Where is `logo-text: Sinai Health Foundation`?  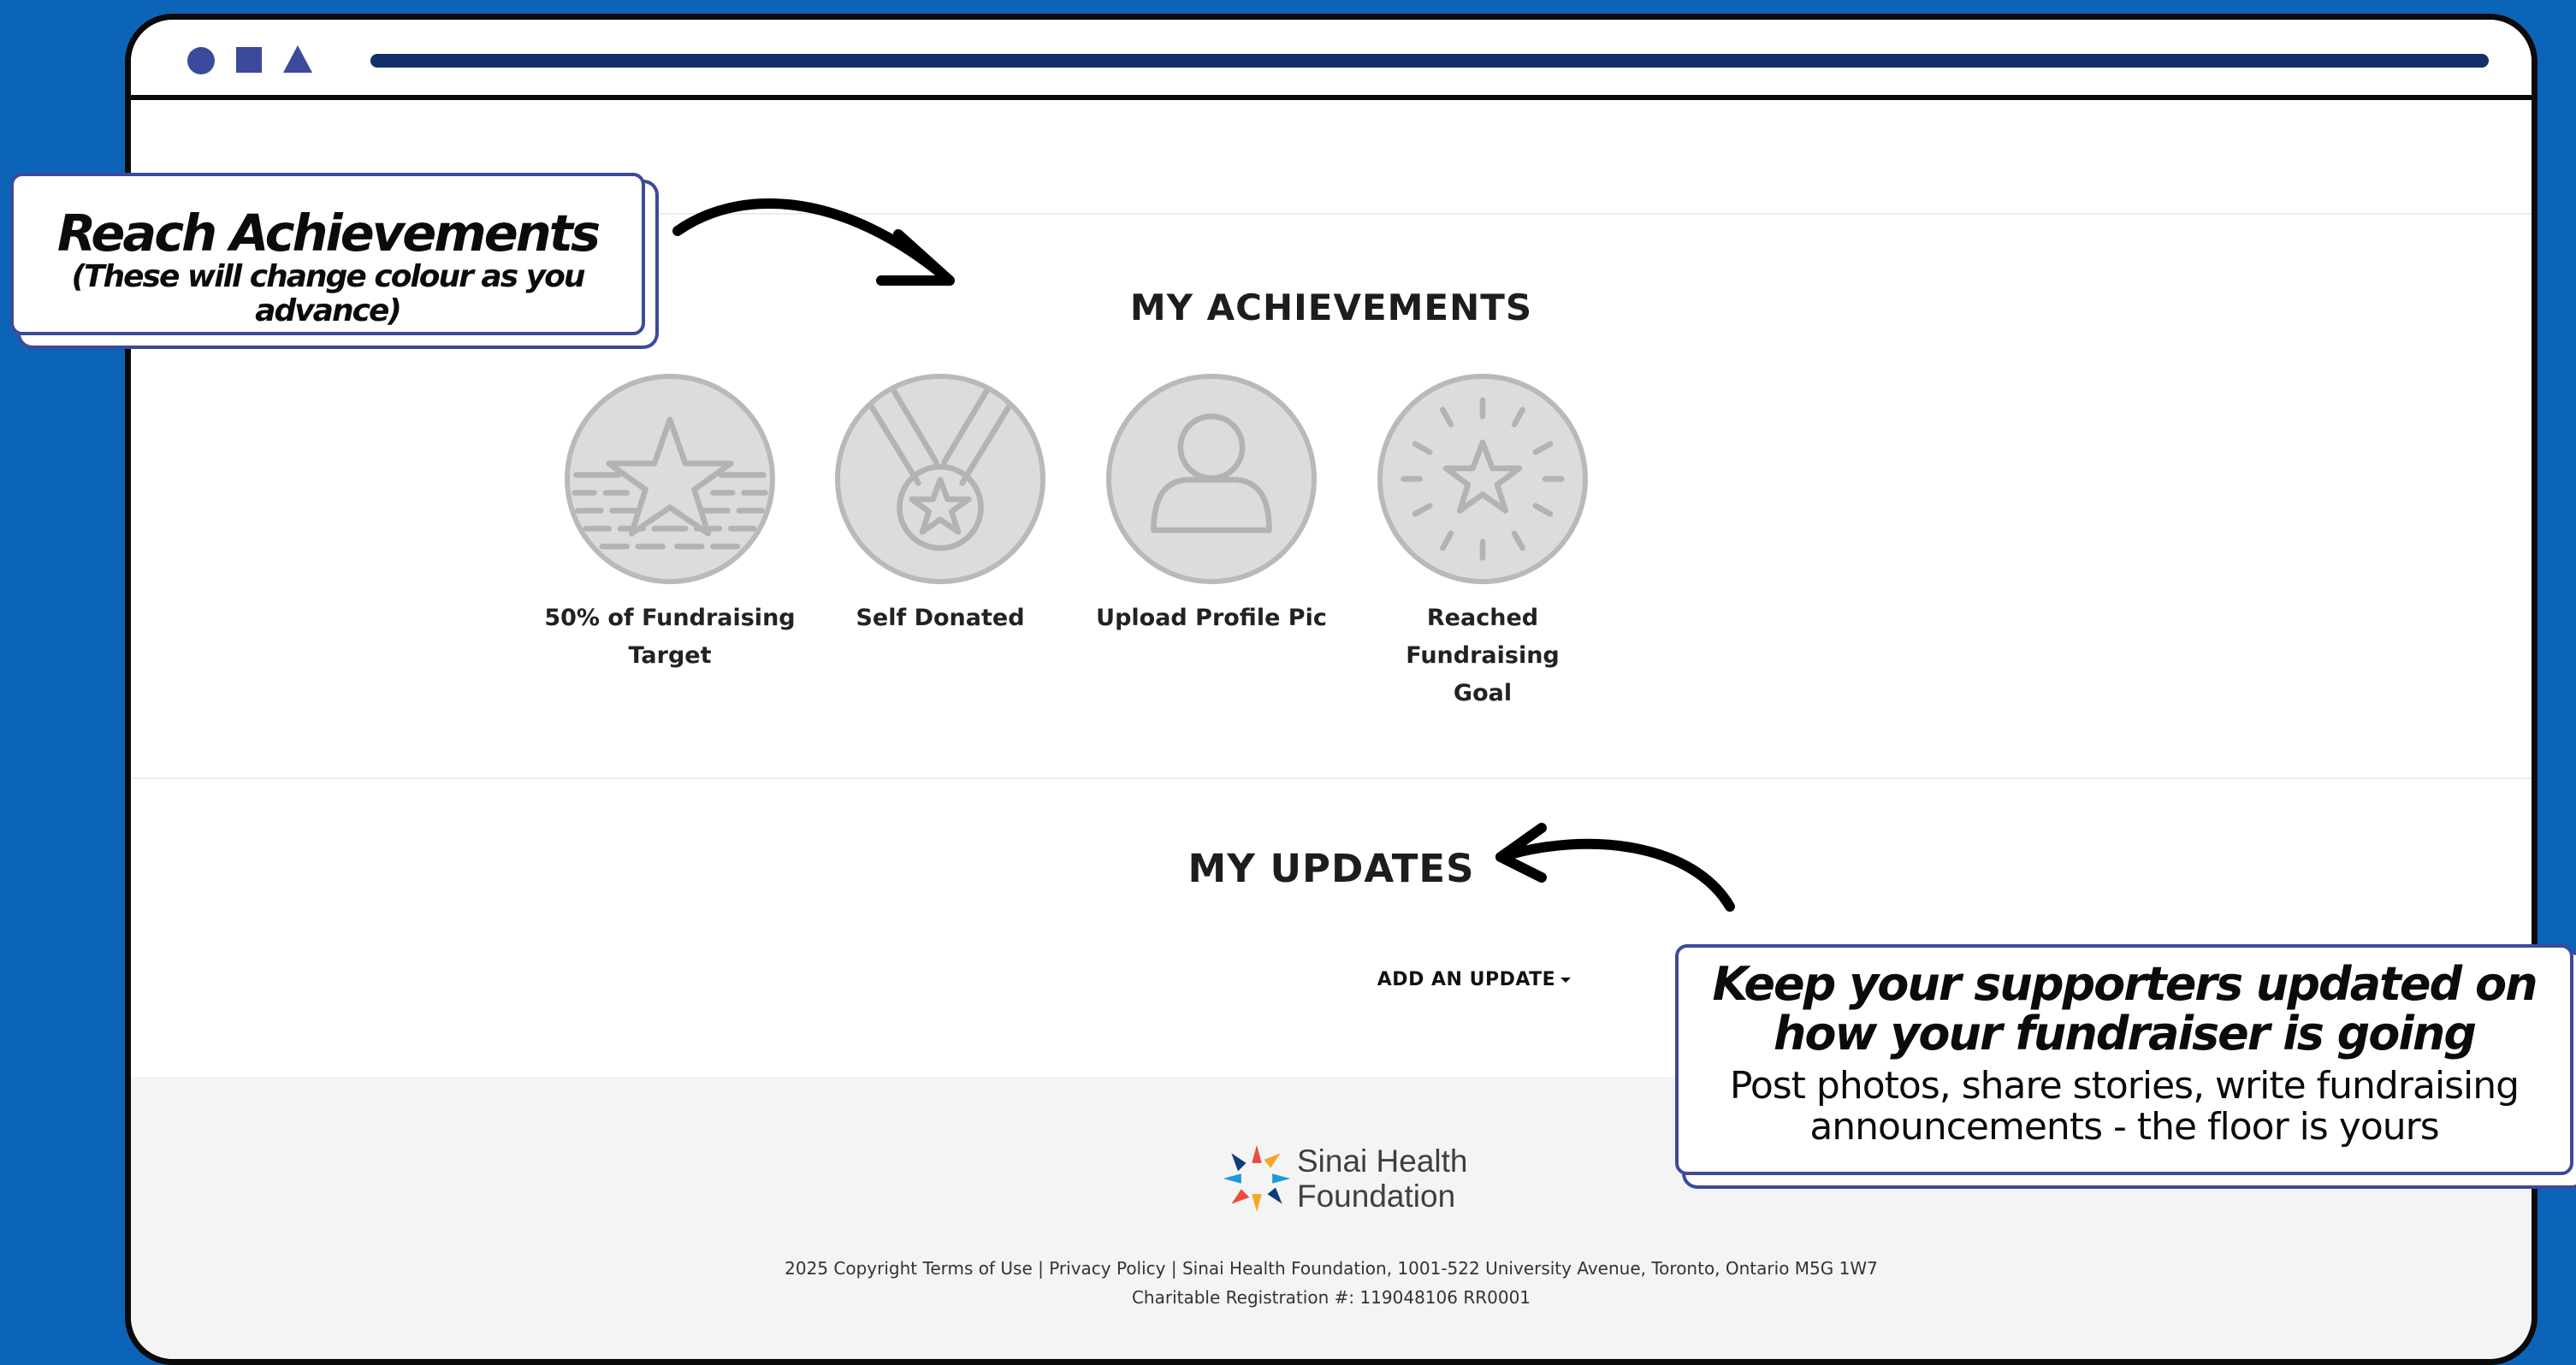
logo-text: Sinai Health Foundation is located at coordinates (1382, 1178).